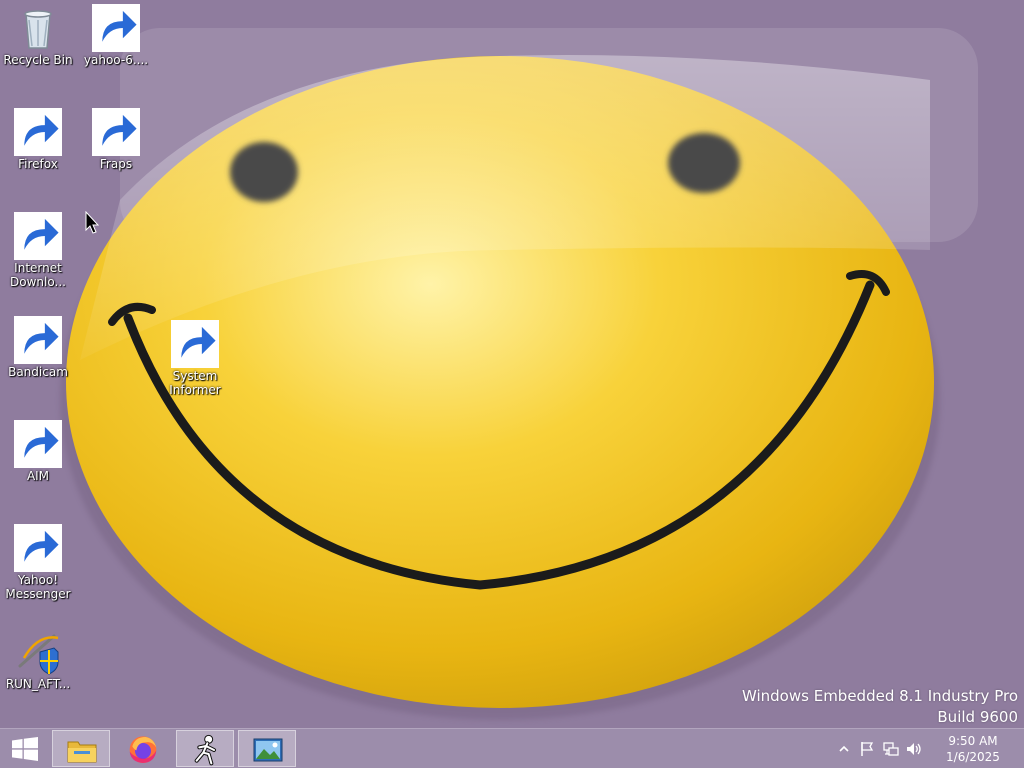 This screenshot has width=1024, height=768. I want to click on clock-time: 9:50 AM, so click(973, 741).